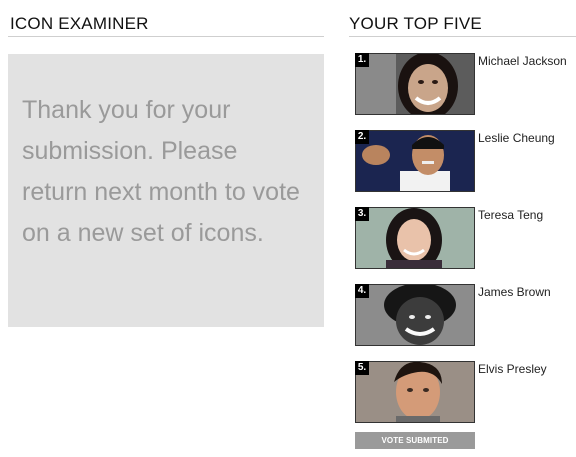 The width and height of the screenshot is (576, 457). I want to click on top-five-item-5: 5. Elvis Presley, so click(465, 392).